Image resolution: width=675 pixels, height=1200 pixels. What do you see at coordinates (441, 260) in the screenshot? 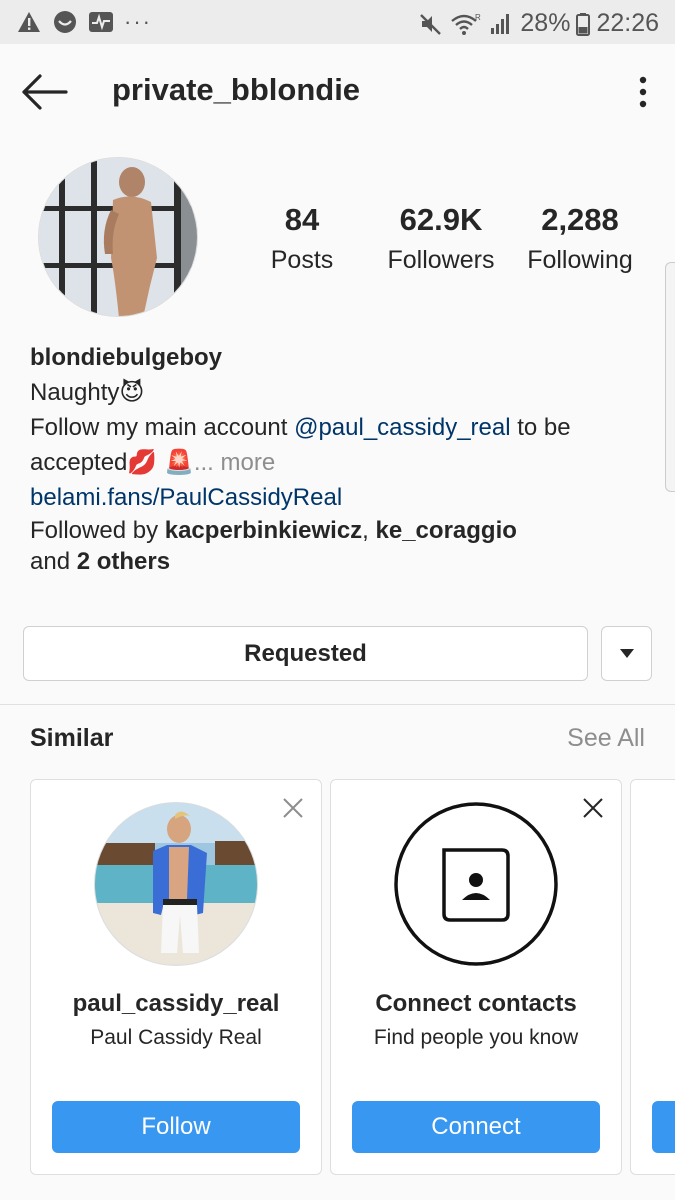
I see `followers-label: Followers` at bounding box center [441, 260].